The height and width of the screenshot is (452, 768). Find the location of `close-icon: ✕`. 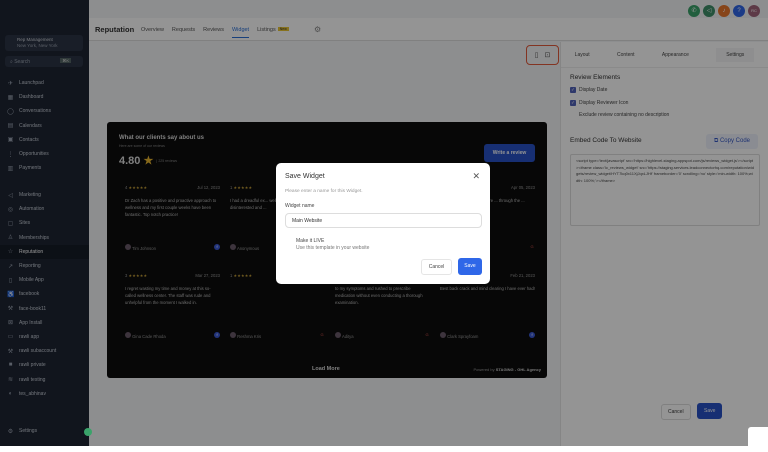

close-icon: ✕ is located at coordinates (476, 176).